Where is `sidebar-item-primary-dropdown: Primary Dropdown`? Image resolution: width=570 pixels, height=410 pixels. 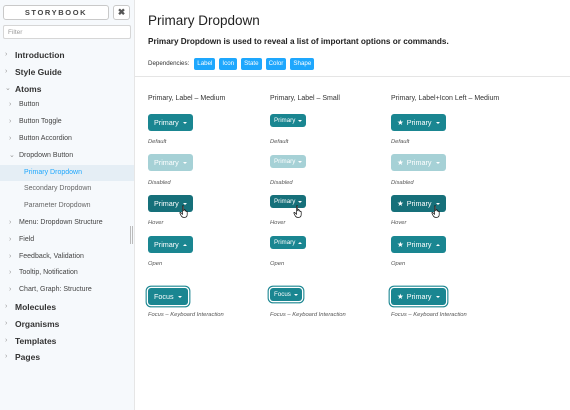
sidebar-item-primary-dropdown: Primary Dropdown is located at coordinates (67, 173).